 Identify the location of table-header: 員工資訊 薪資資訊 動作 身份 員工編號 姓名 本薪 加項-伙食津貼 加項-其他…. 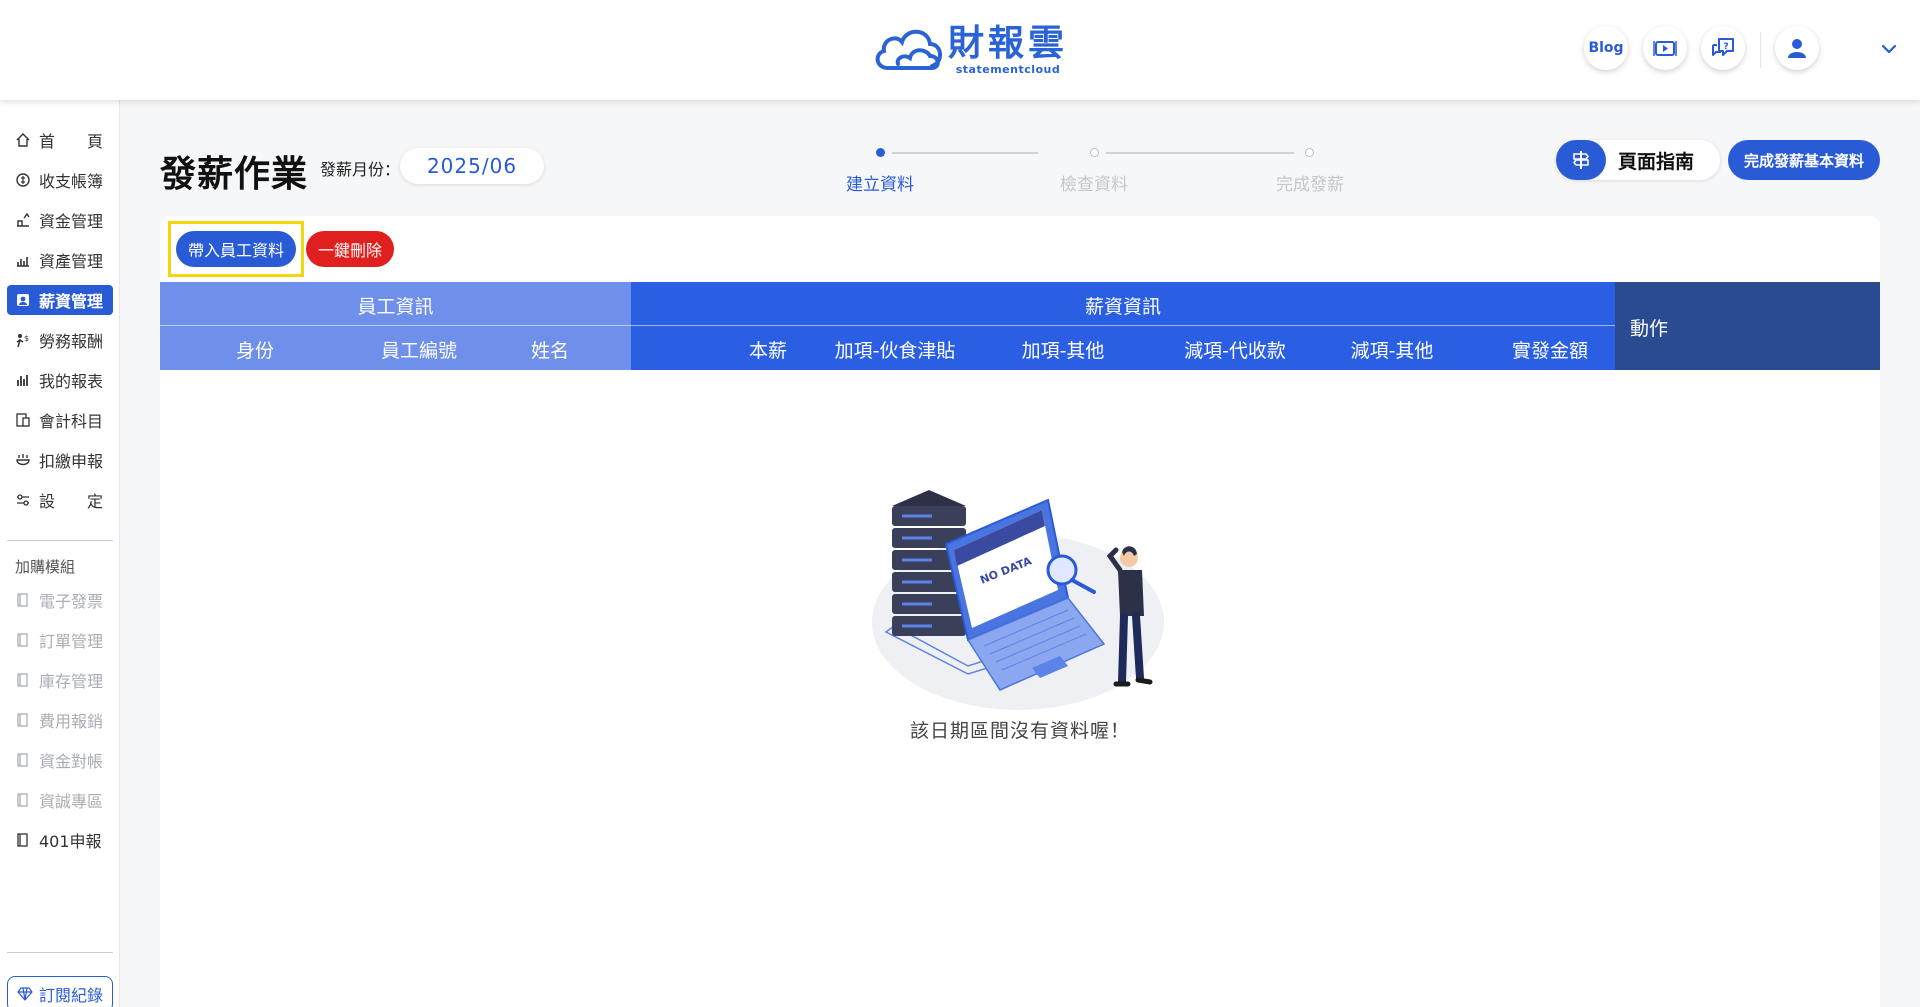
(1020, 326).